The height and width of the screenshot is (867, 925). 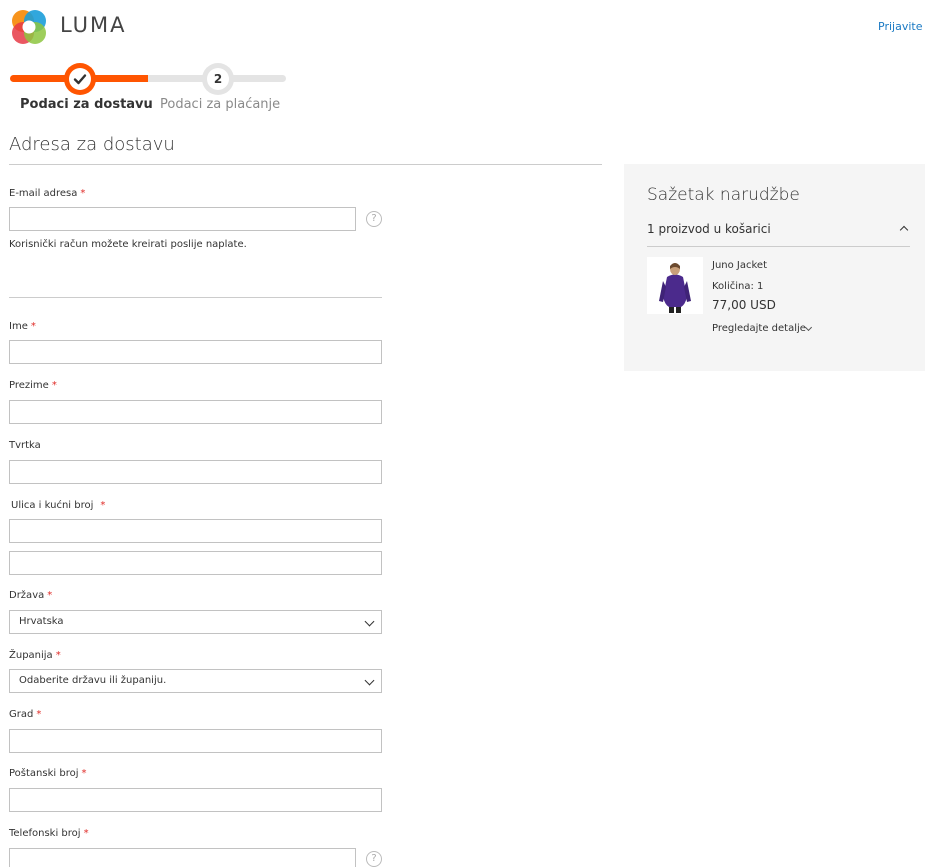 What do you see at coordinates (195, 297) in the screenshot?
I see `email-divider` at bounding box center [195, 297].